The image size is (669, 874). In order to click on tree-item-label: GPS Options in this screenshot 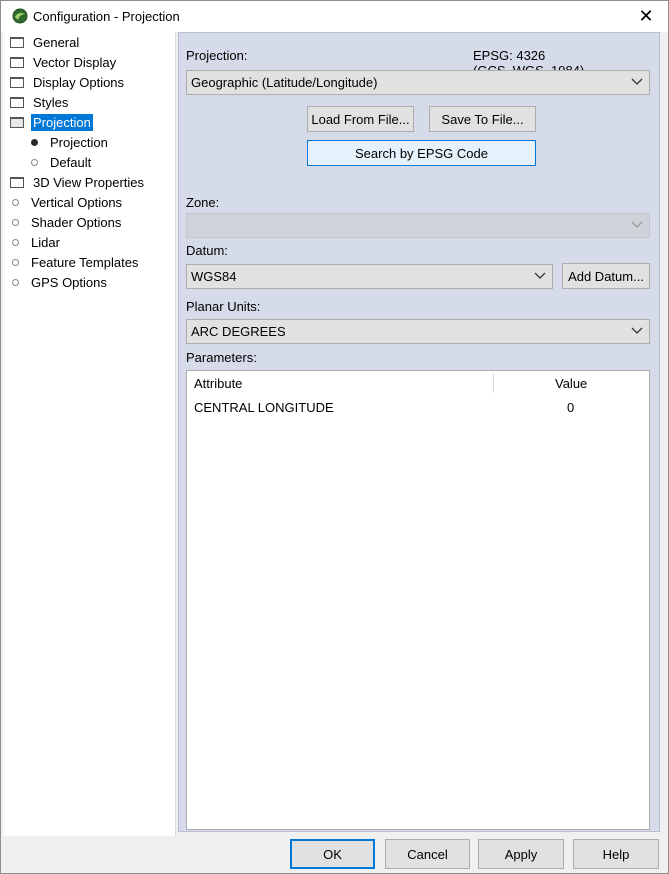, I will do `click(69, 282)`.